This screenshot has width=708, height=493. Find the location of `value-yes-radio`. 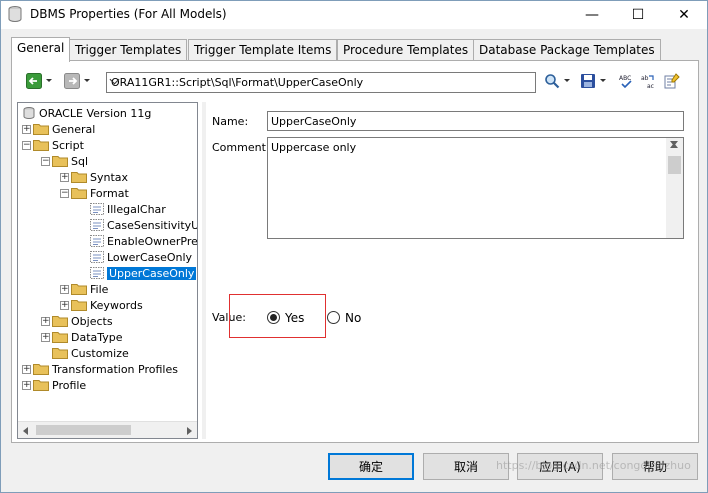

value-yes-radio is located at coordinates (273, 317).